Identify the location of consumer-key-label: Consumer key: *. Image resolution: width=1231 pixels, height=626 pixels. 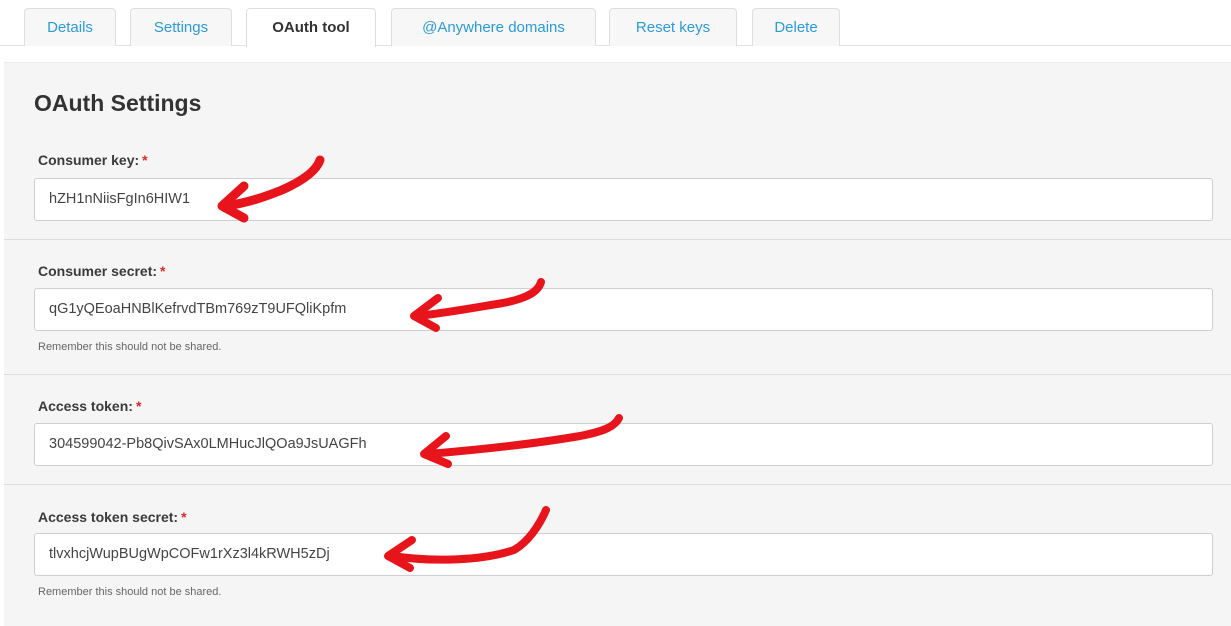
(93, 160).